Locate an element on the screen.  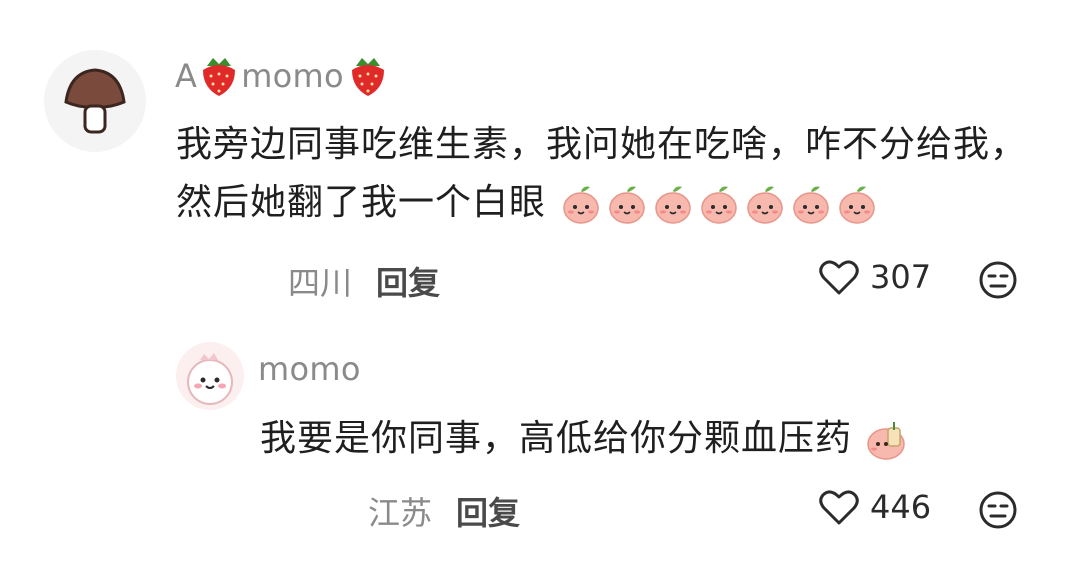
username: A momo is located at coordinates (281, 76).